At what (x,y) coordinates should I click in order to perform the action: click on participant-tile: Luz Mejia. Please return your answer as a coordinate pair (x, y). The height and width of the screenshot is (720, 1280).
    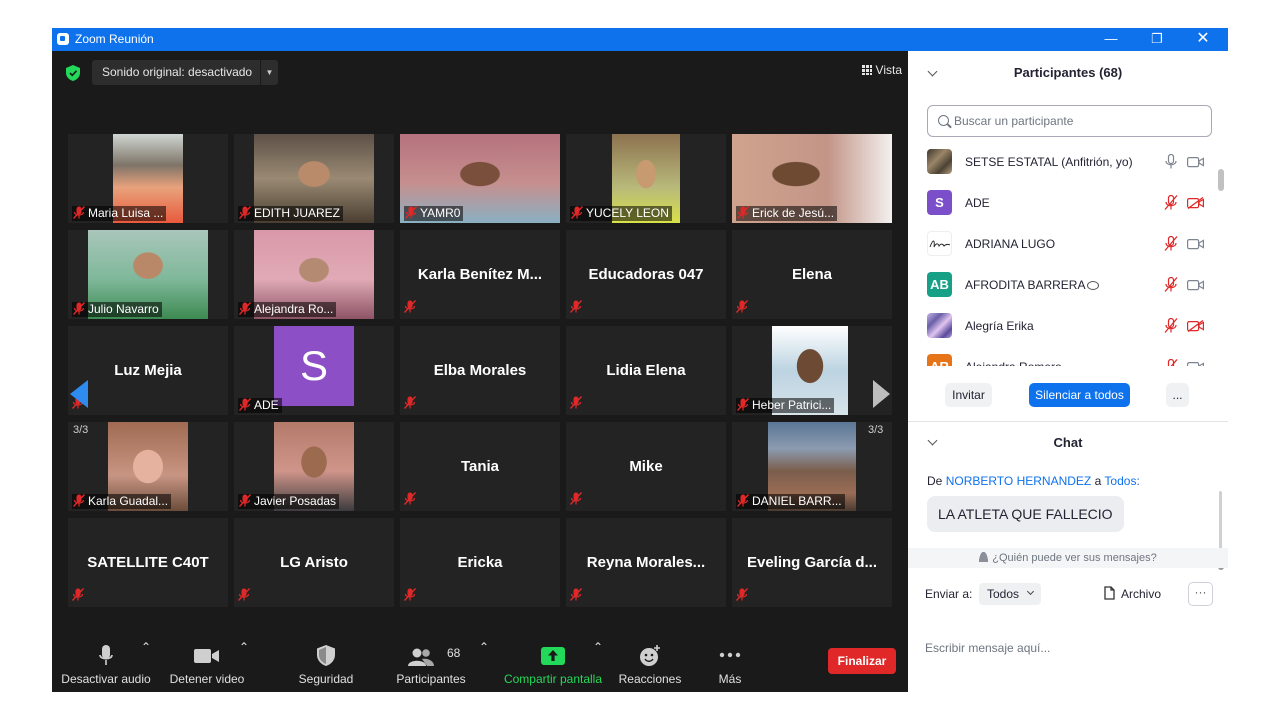
    Looking at the image, I should click on (148, 370).